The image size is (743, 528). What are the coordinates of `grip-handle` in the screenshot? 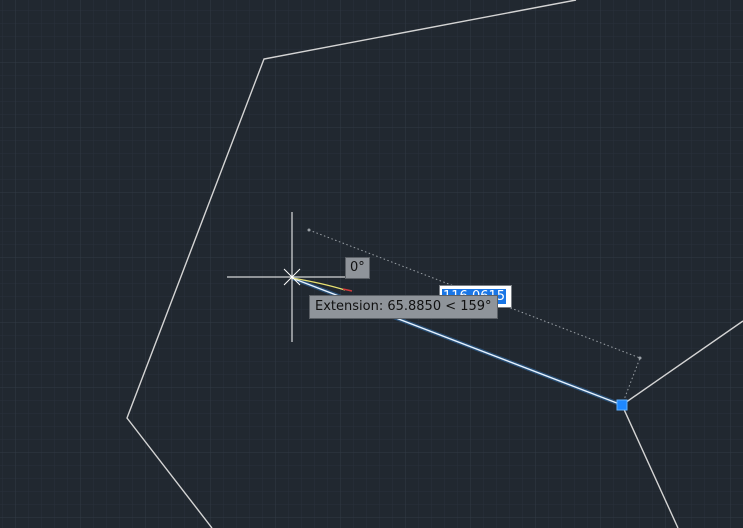 It's located at (622, 405).